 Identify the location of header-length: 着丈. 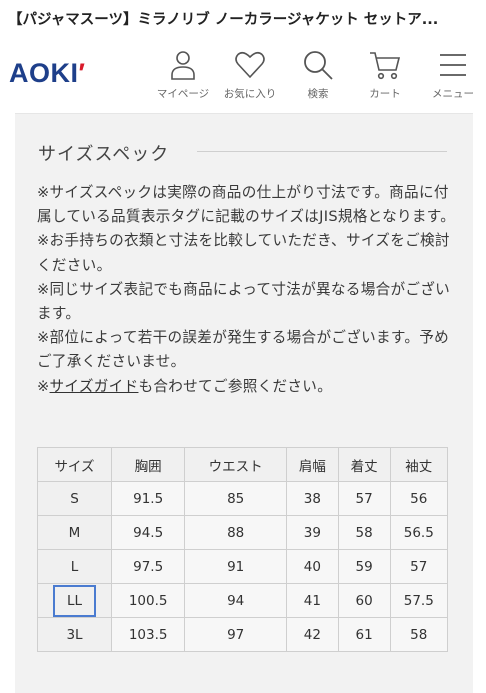
(364, 464).